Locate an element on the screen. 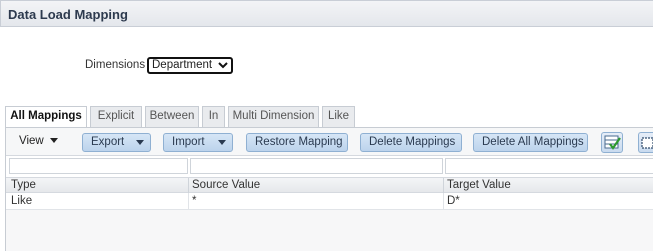 This screenshot has height=251, width=653. column-header-source: Source Value is located at coordinates (226, 185).